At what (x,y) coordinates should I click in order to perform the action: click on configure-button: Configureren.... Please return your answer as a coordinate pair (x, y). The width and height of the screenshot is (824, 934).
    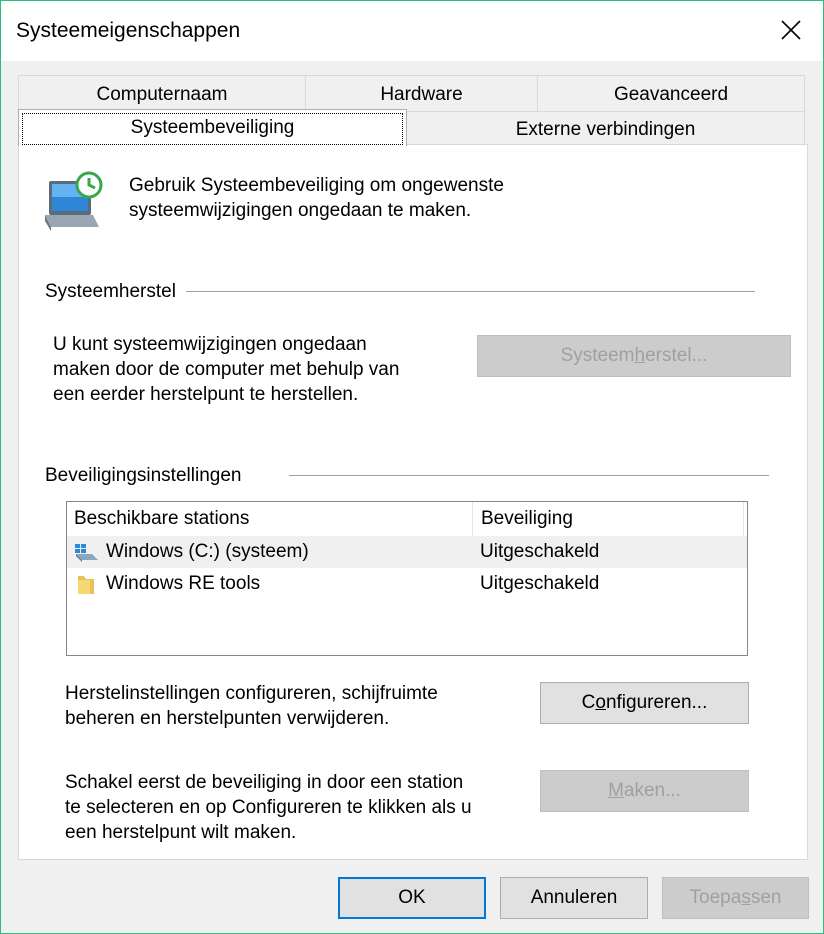
    Looking at the image, I should click on (644, 703).